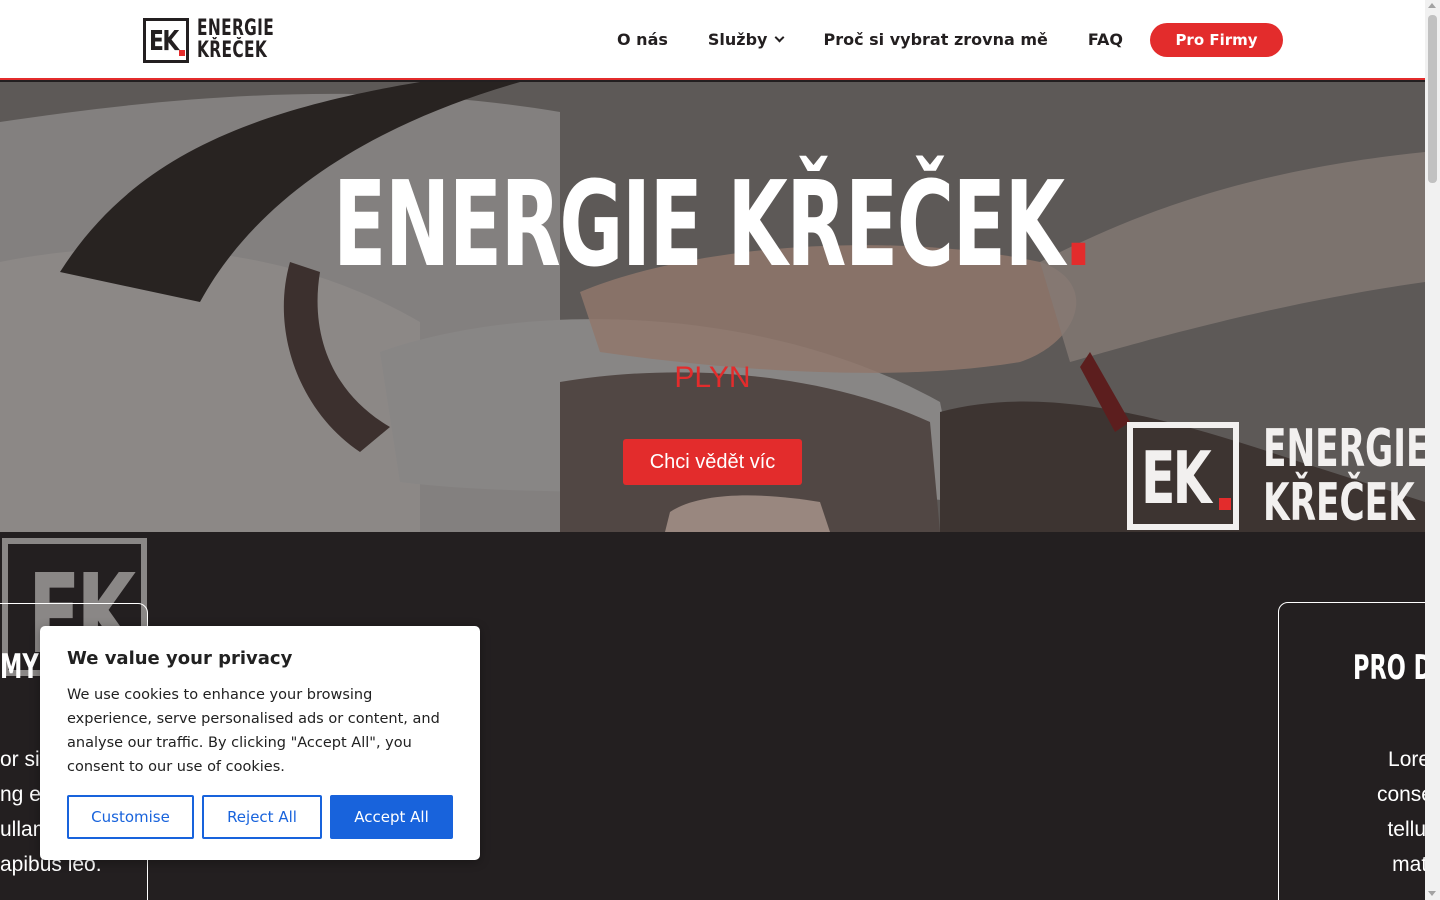 The image size is (1440, 900). I want to click on hero-watermark-mark-text: EK, so click(1176, 478).